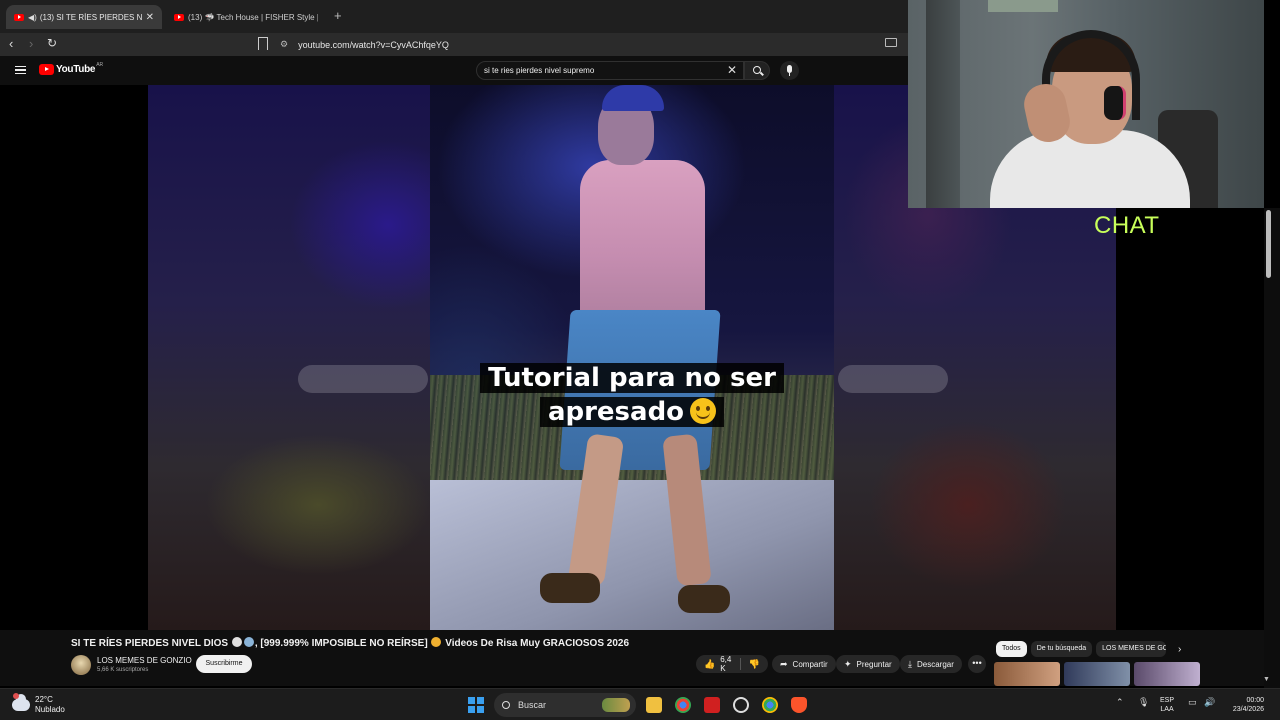 This screenshot has width=1280, height=720. Describe the element at coordinates (373, 44) in the screenshot. I see `url-text: youtube.com/watch?v=CyvAChfqeYQ` at that location.